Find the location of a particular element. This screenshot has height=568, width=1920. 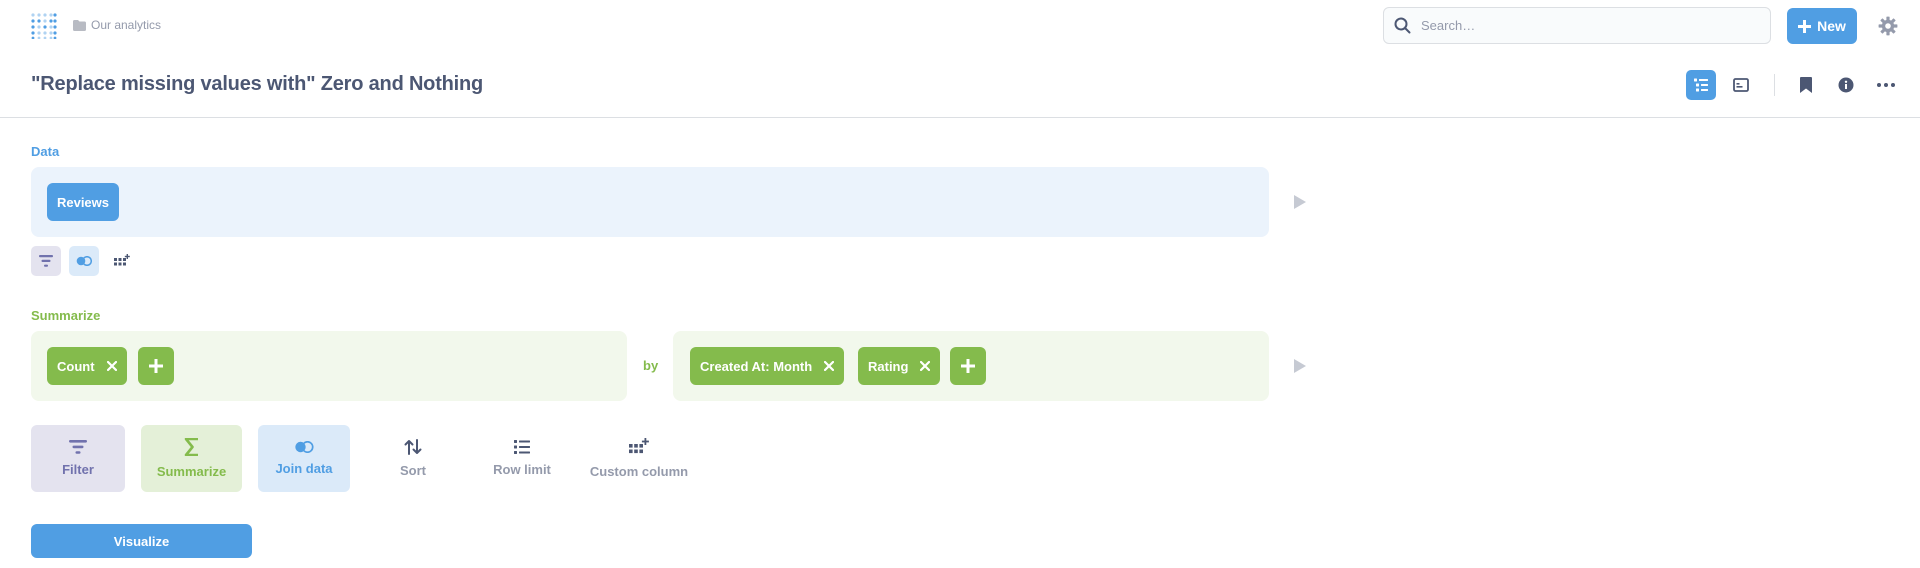

notebook-icon is located at coordinates (1701, 85).